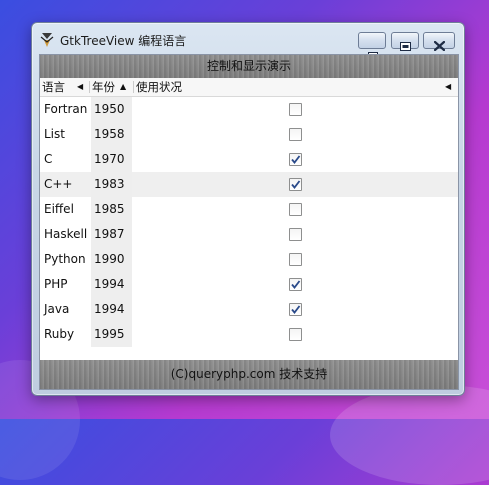  What do you see at coordinates (111, 209) in the screenshot?
I see `cell-year: 1985` at bounding box center [111, 209].